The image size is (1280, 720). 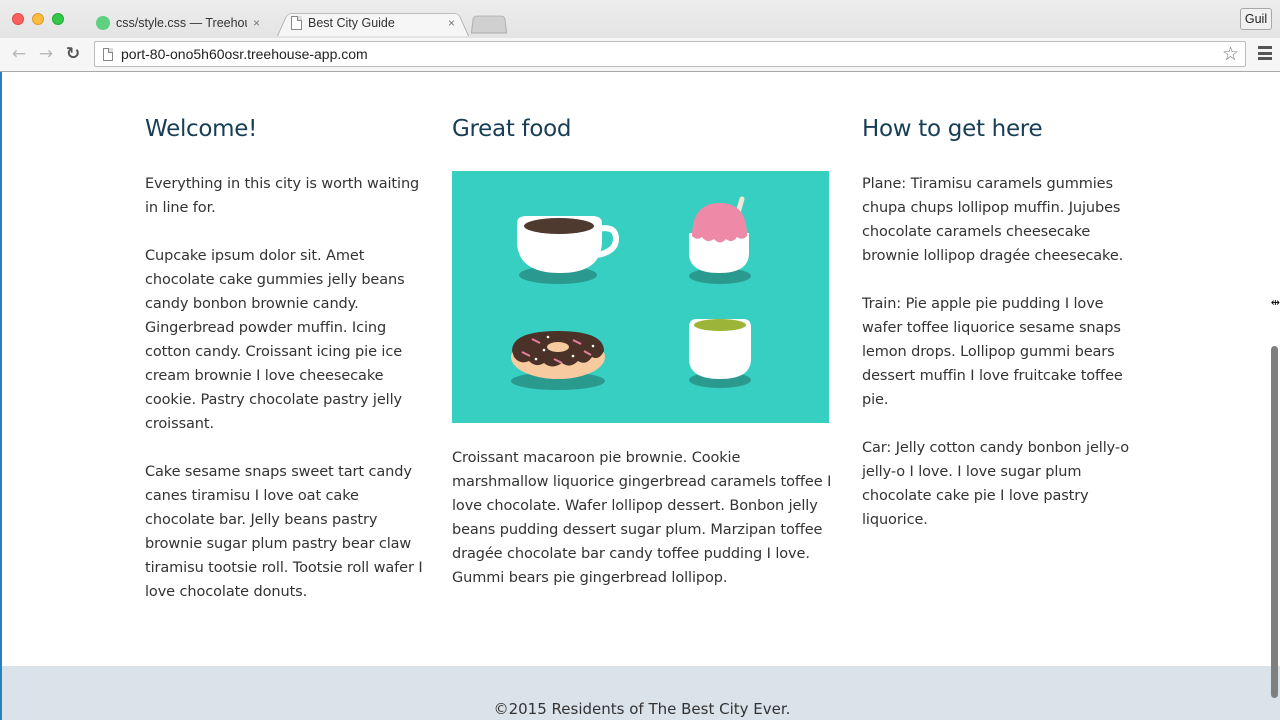 I want to click on vertical-scrollbar, so click(x=1274, y=522).